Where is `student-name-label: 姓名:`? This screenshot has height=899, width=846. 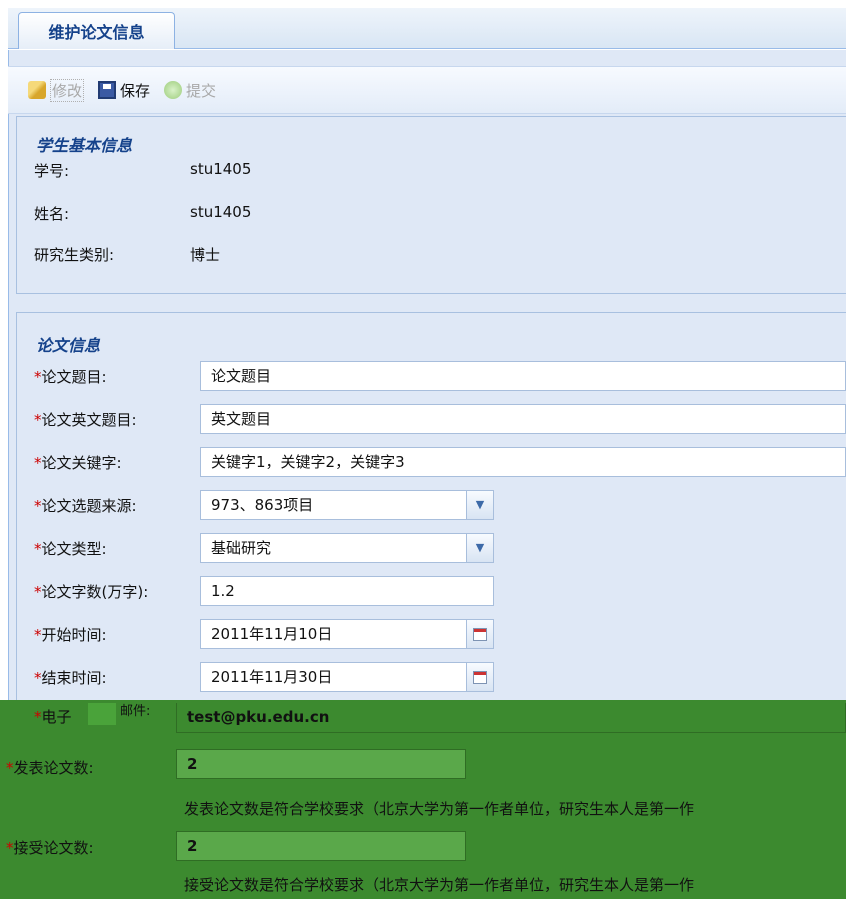 student-name-label: 姓名: is located at coordinates (52, 214).